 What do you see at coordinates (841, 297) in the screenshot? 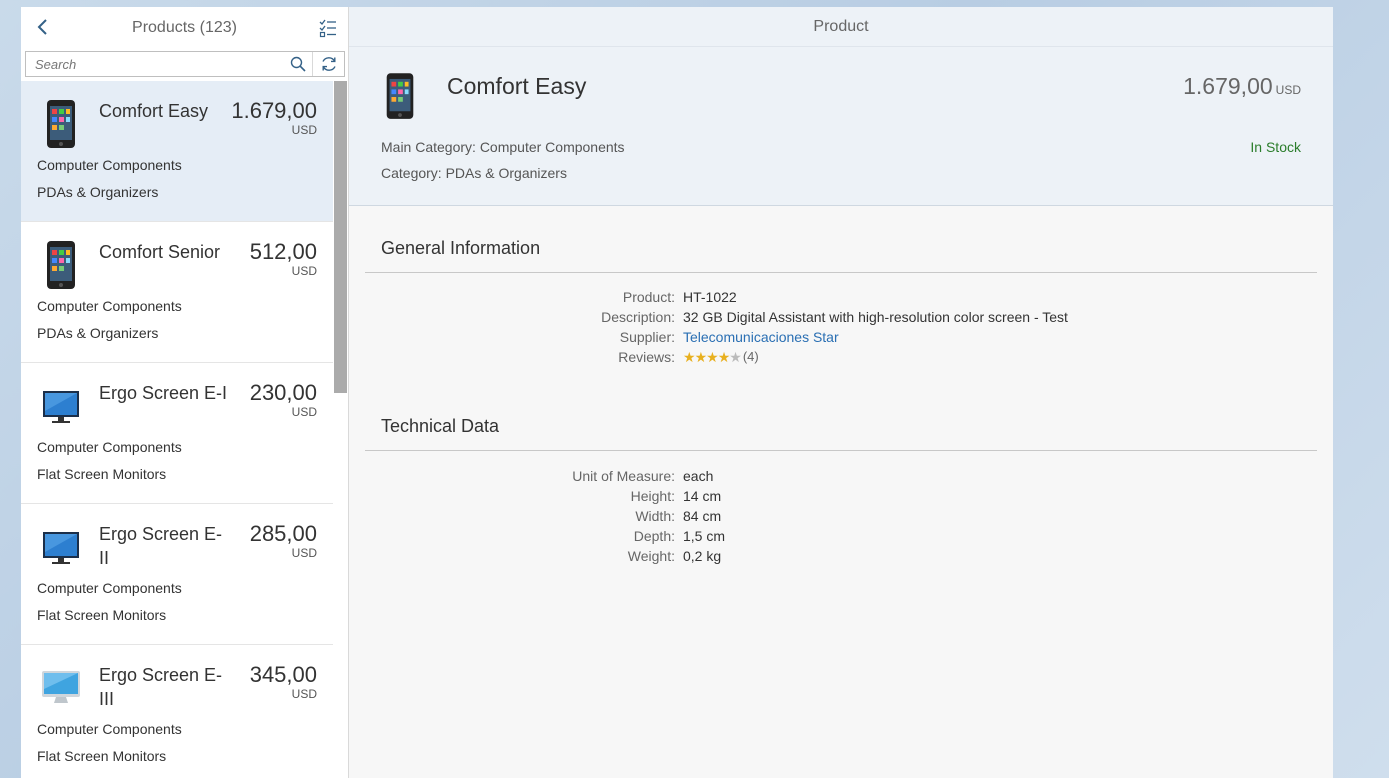
I see `form-row-product: Product: HT-1022` at bounding box center [841, 297].